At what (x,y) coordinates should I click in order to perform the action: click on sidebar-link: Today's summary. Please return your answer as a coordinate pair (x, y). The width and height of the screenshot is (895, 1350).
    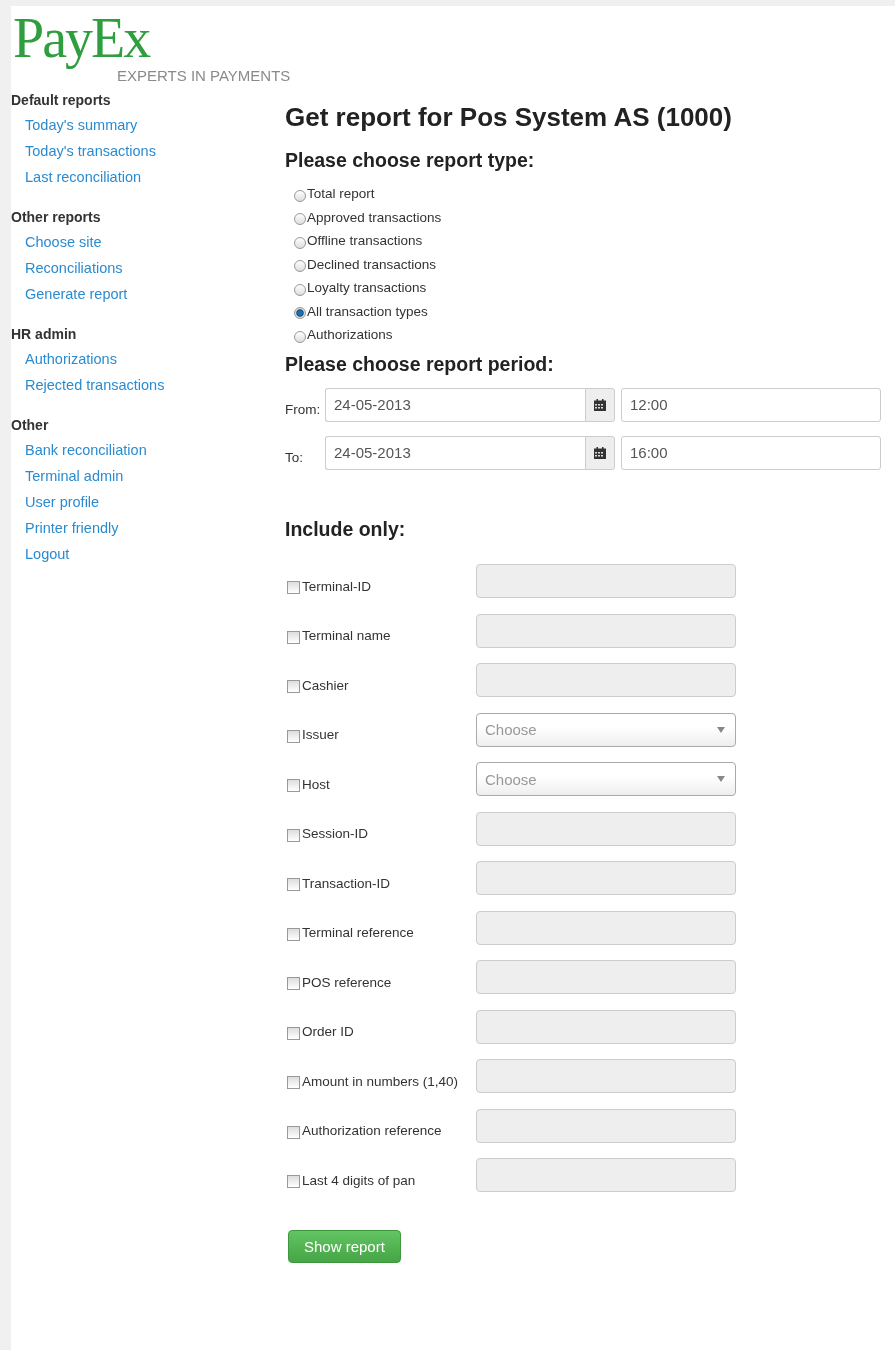
    Looking at the image, I should click on (74, 125).